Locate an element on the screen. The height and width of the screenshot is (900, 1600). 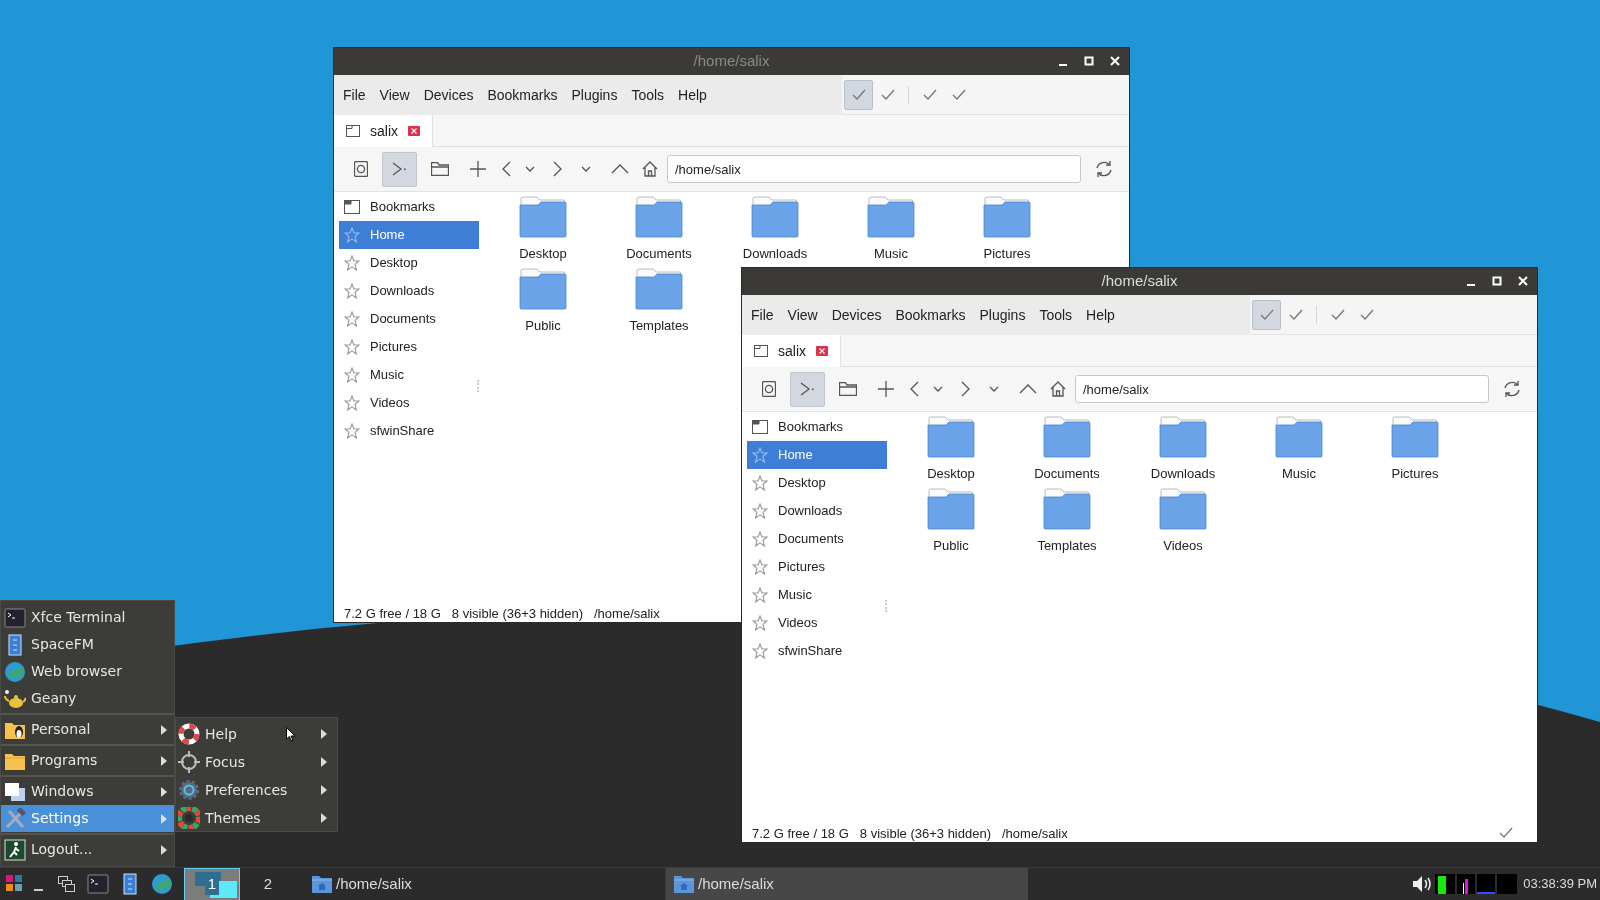
menu-item: Personal is located at coordinates (87, 729).